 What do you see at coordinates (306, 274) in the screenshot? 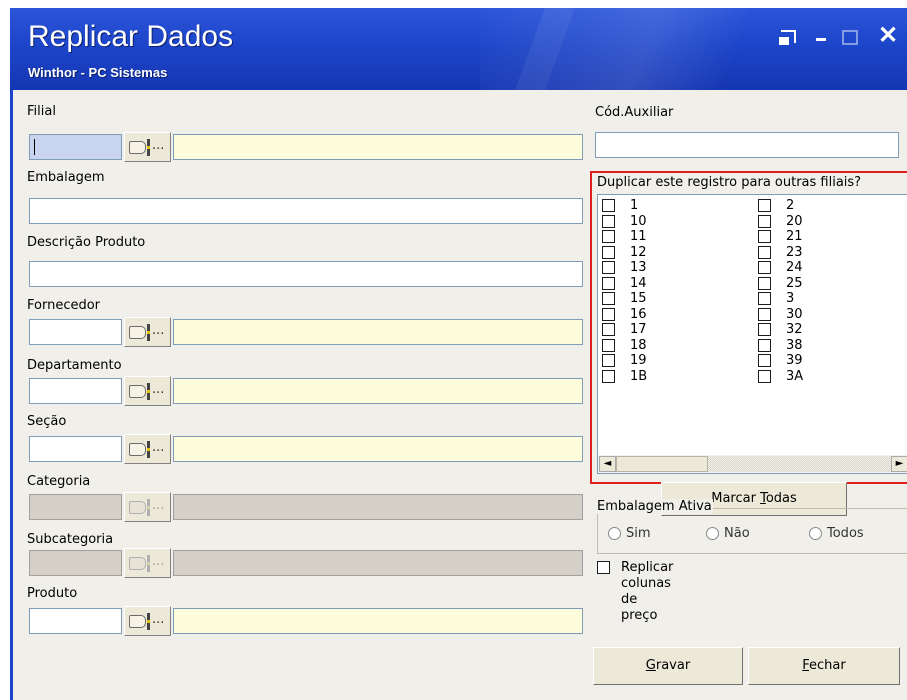
I see `descricao-produto-input` at bounding box center [306, 274].